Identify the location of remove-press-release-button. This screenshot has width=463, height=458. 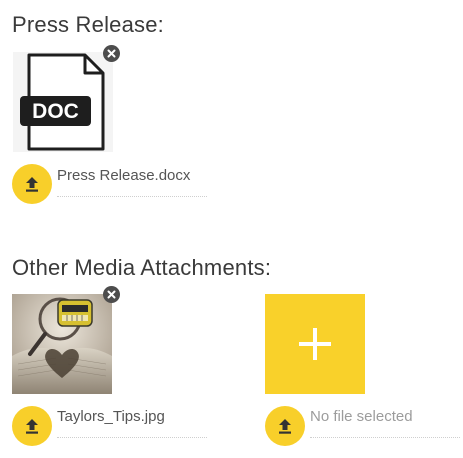
(111, 53).